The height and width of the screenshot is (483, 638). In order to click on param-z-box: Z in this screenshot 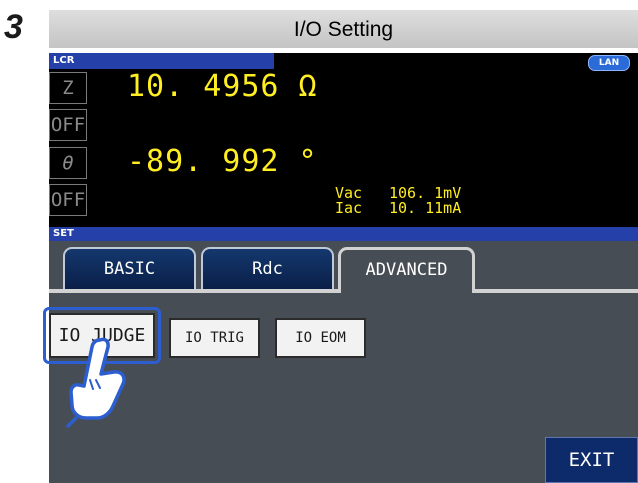, I will do `click(68, 88)`.